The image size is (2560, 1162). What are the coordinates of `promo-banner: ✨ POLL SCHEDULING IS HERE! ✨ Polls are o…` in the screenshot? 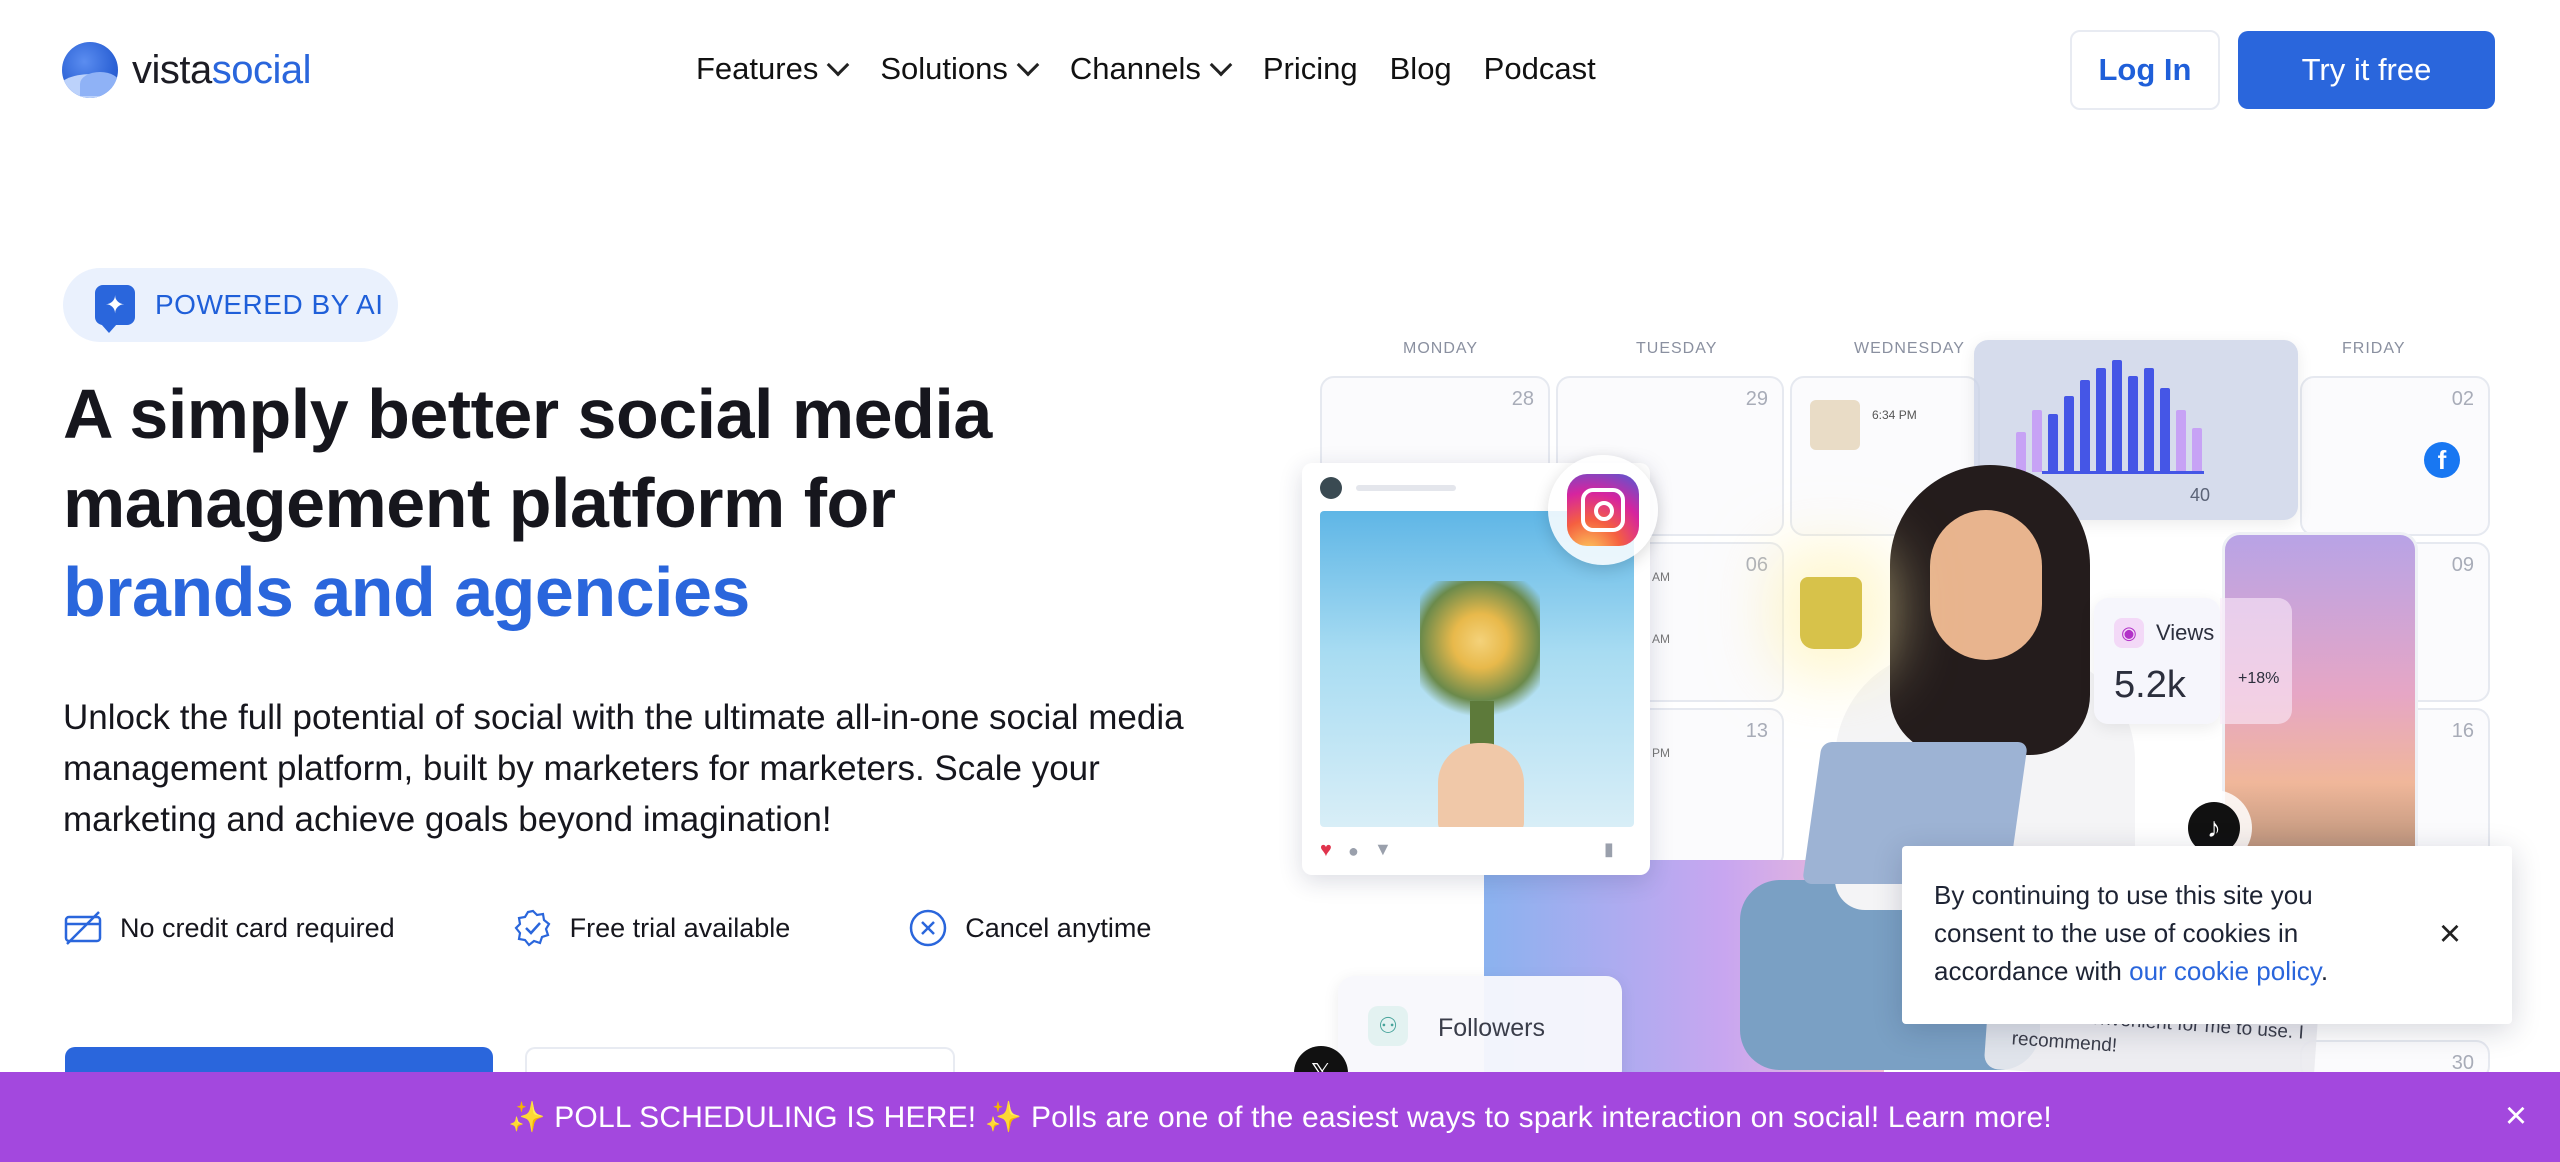 It's located at (1280, 1117).